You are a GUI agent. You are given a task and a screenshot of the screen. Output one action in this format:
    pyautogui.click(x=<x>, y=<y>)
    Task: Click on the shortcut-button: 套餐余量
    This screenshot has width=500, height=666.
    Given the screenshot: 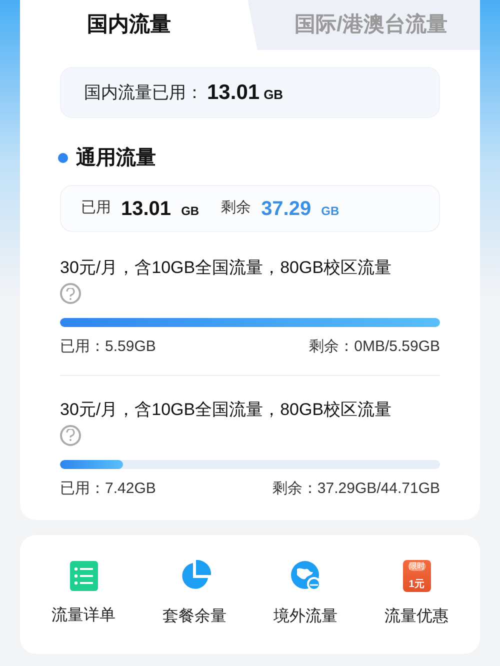 What is the action you would take?
    pyautogui.click(x=194, y=594)
    